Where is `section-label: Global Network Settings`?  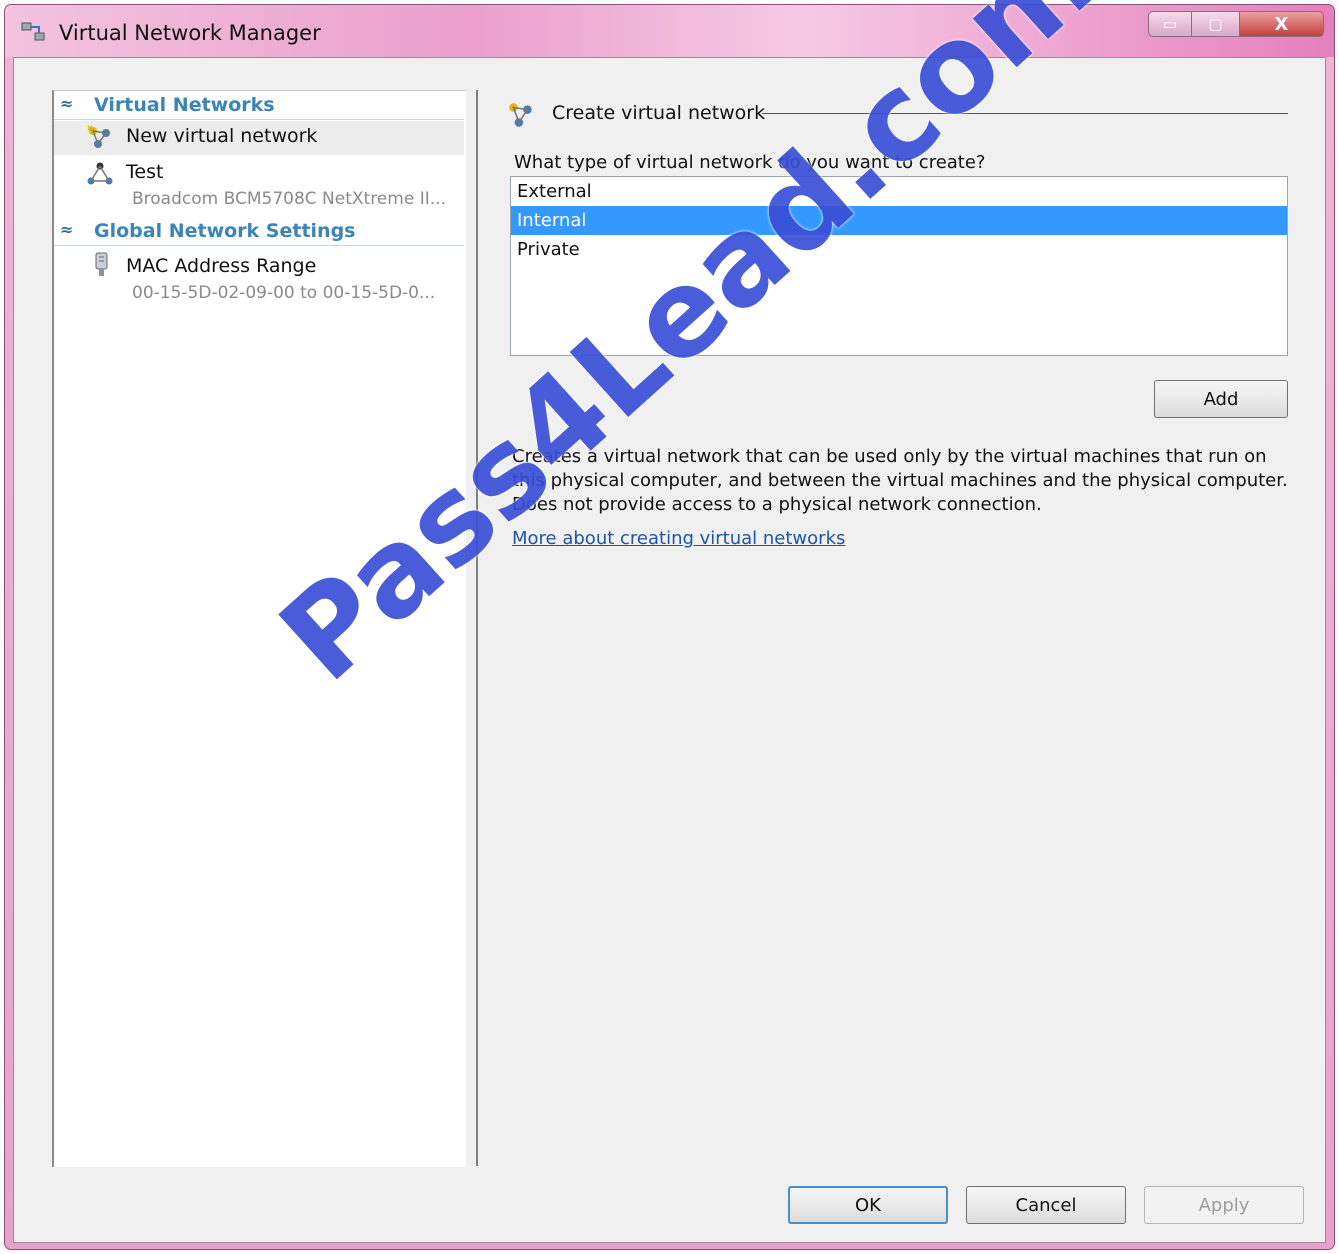
section-label: Global Network Settings is located at coordinates (225, 231).